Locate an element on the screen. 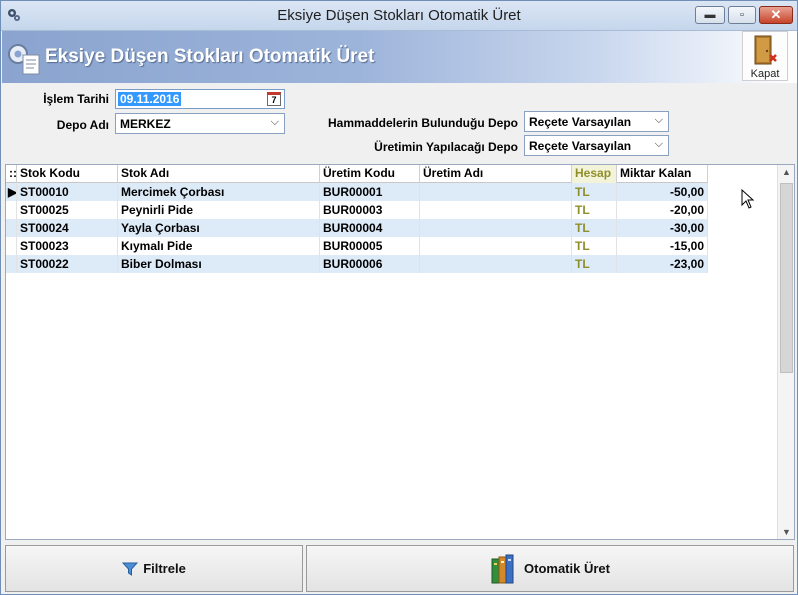 This screenshot has height=595, width=798. scroll-up-icon: ▲ is located at coordinates (786, 172).